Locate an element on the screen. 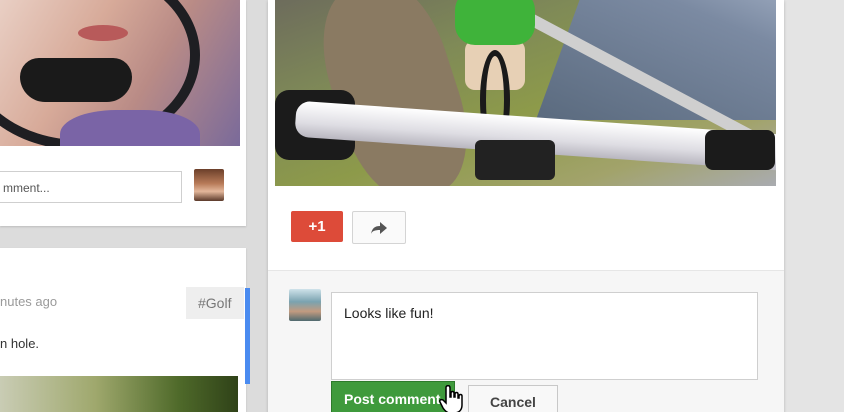 Image resolution: width=844 pixels, height=412 pixels. photo-stem is located at coordinates (515, 160).